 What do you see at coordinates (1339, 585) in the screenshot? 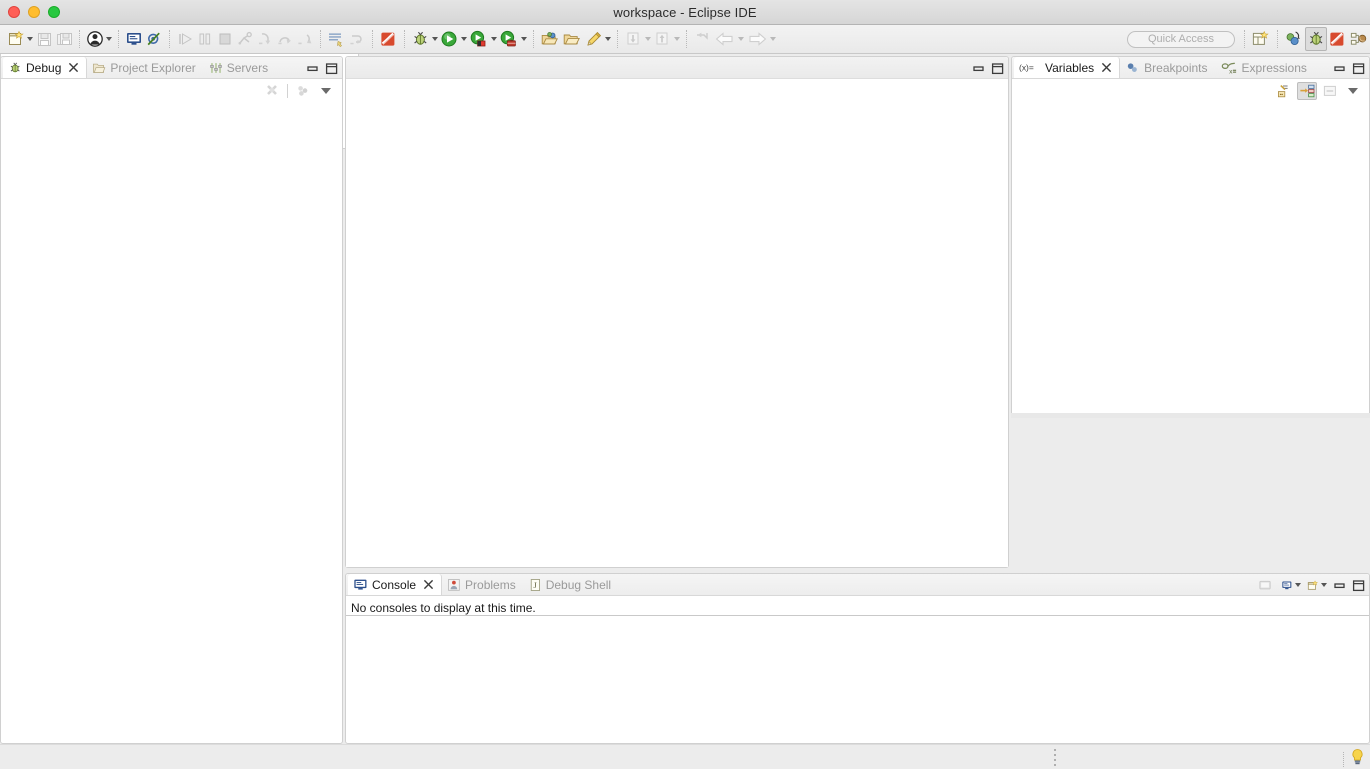
I see `minimize-console-view-button` at bounding box center [1339, 585].